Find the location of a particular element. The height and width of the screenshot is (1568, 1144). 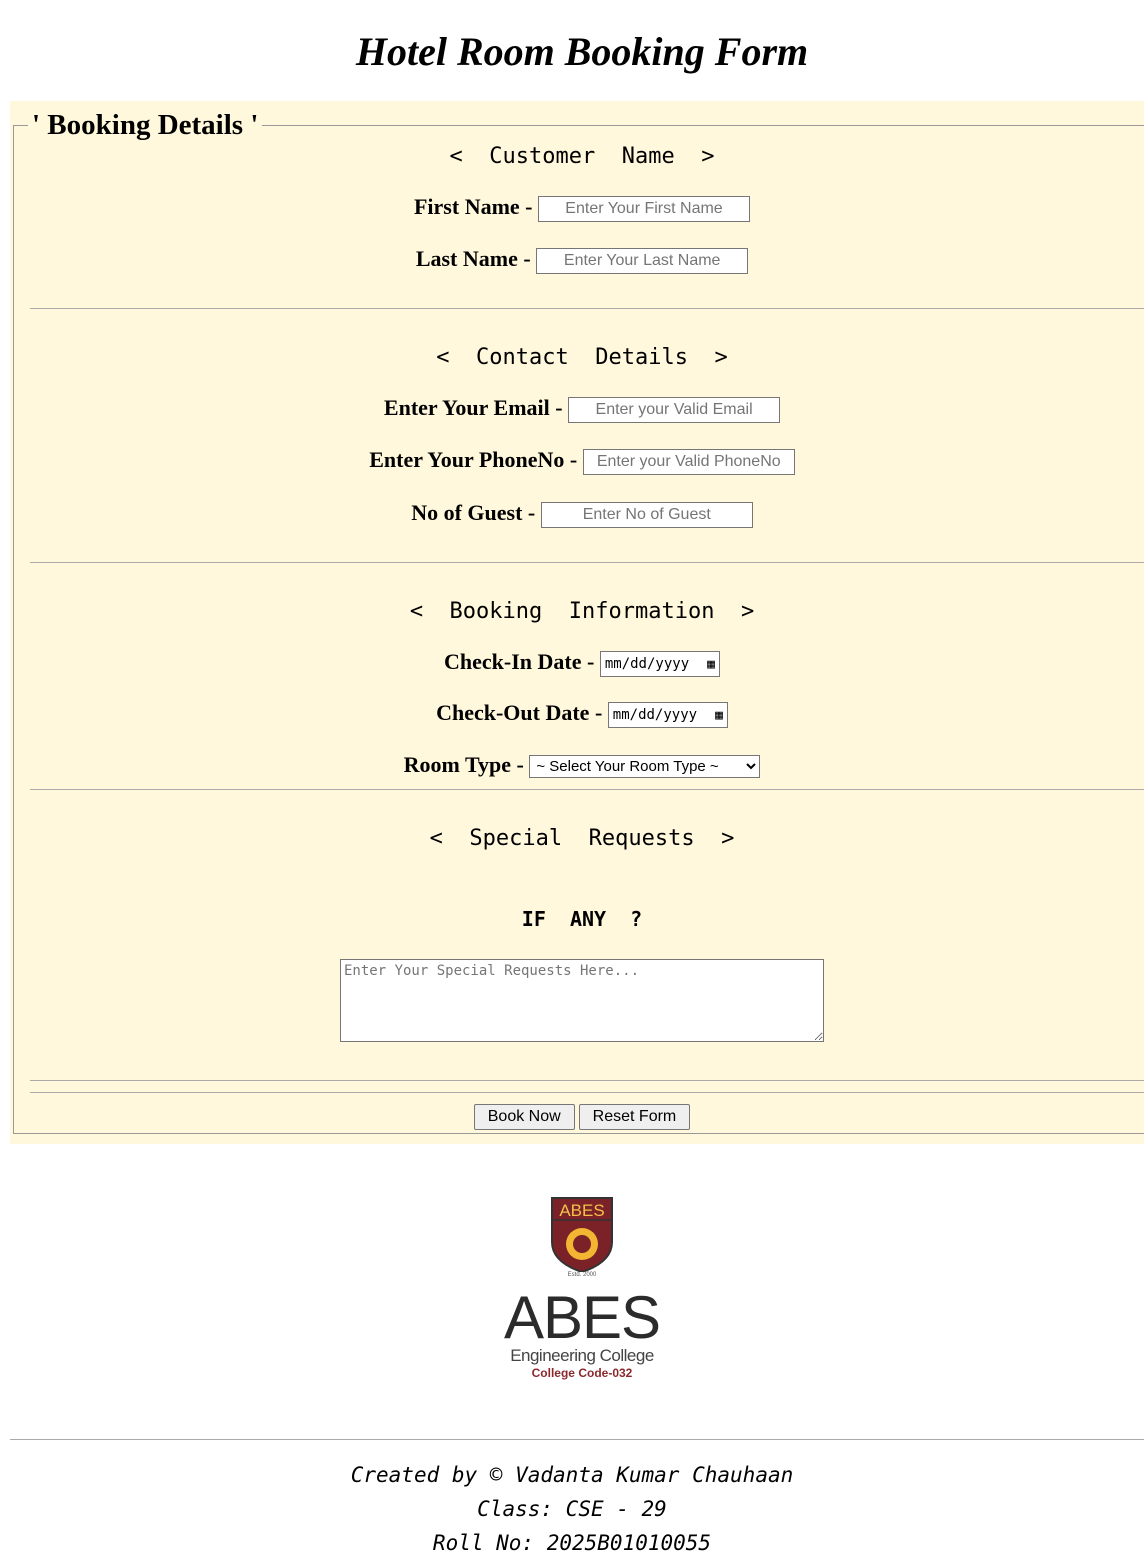

shield-emblem-icon: ABES is located at coordinates (582, 1234).